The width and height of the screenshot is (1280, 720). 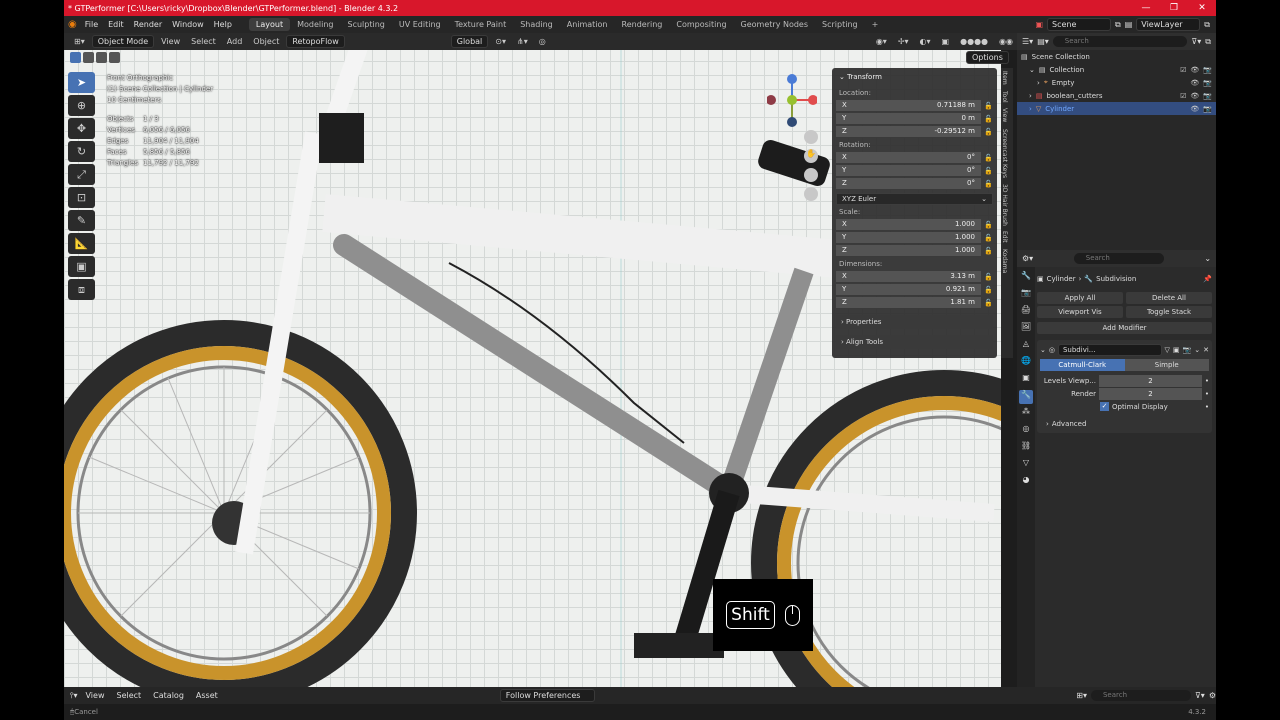 What do you see at coordinates (1197, 350) in the screenshot?
I see `modifier-menu-icon: ⌄` at bounding box center [1197, 350].